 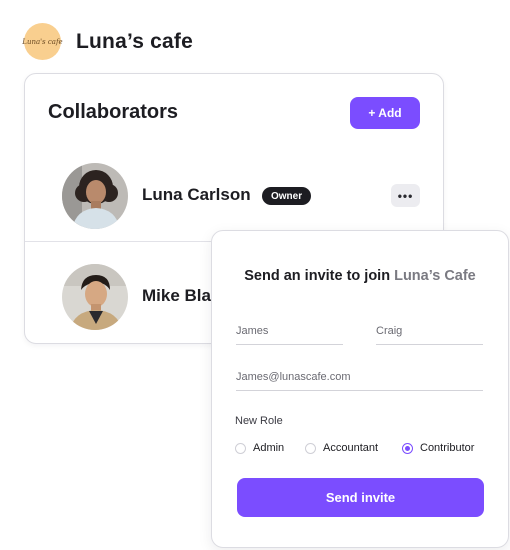 What do you see at coordinates (405, 195) in the screenshot?
I see `more-options-button: •••` at bounding box center [405, 195].